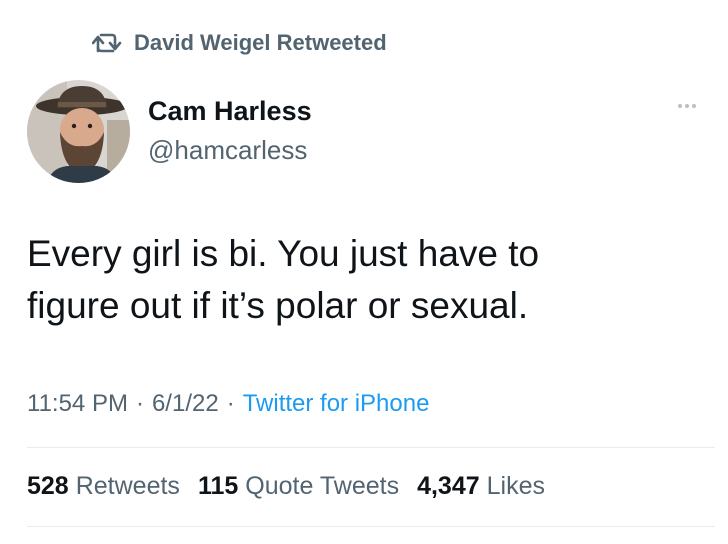  What do you see at coordinates (687, 106) in the screenshot?
I see `more-horizontal-icon` at bounding box center [687, 106].